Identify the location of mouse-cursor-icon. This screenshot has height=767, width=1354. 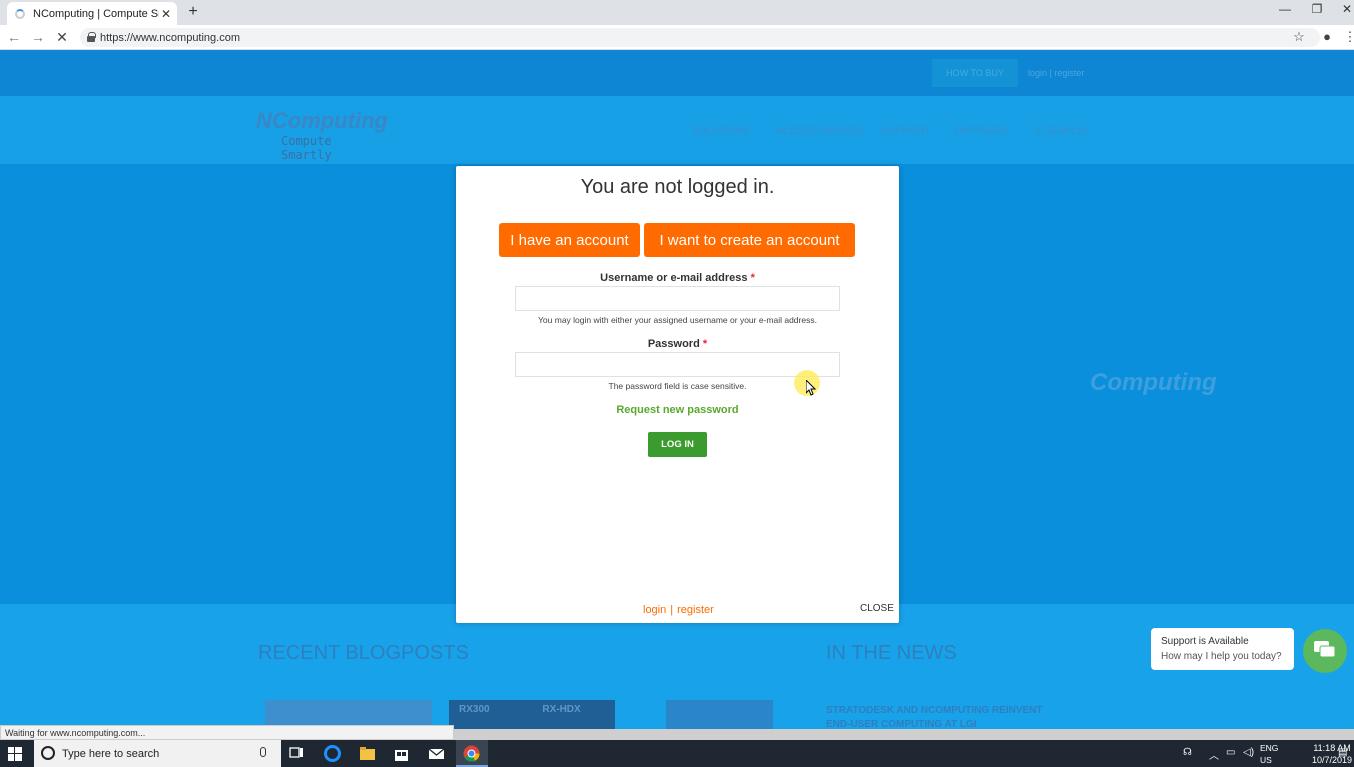
(811, 388).